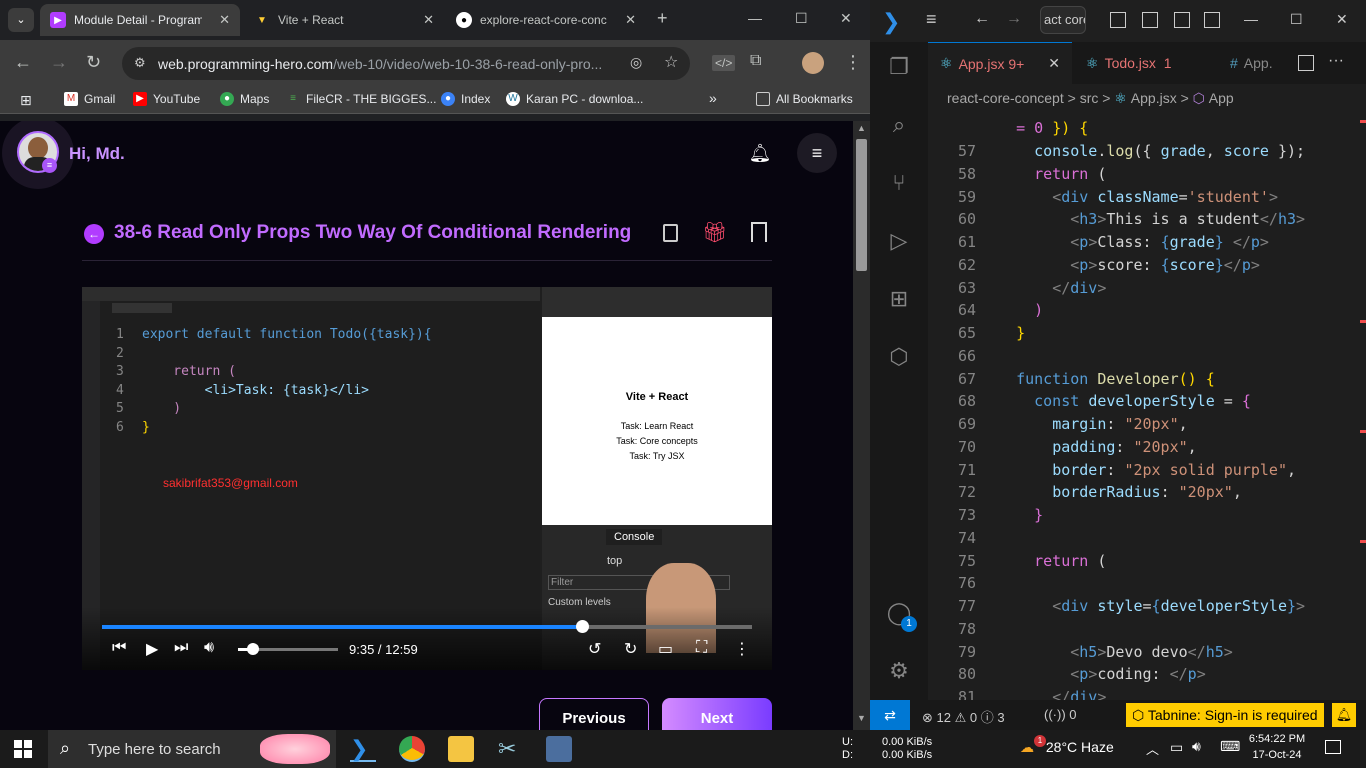 Image resolution: width=1366 pixels, height=768 pixels. Describe the element at coordinates (511, 749) in the screenshot. I see `snipping-tool-taskbar-icon: ✂` at that location.